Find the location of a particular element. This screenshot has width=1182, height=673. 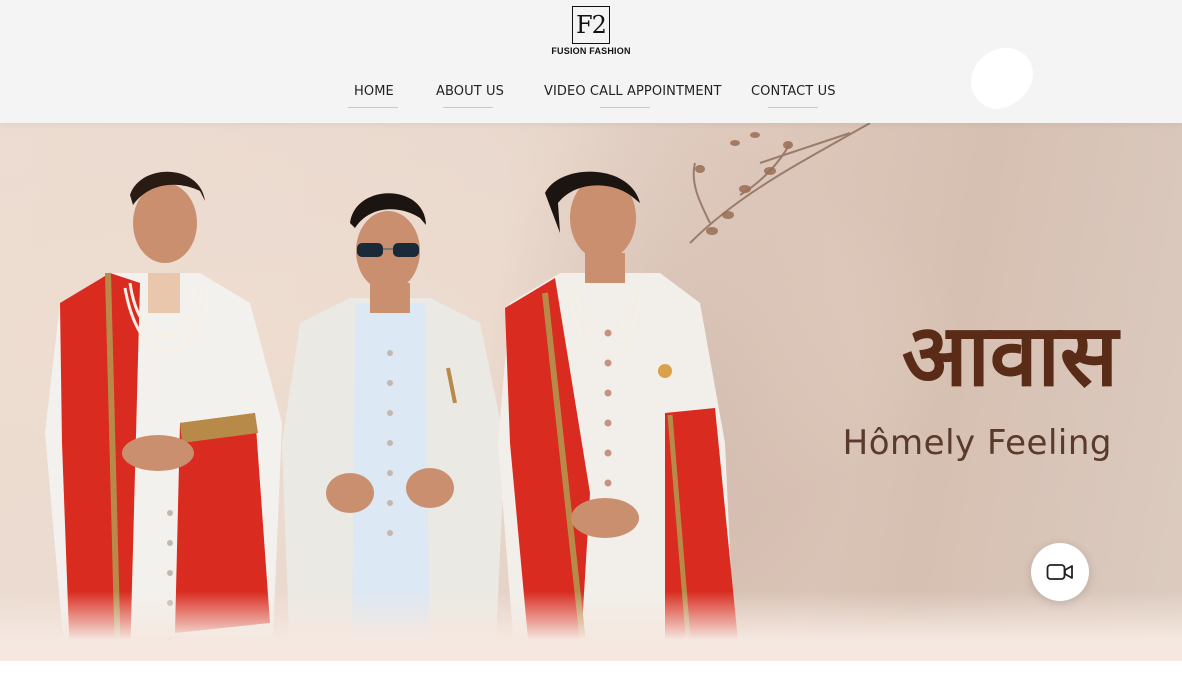

dried-branch-icon is located at coordinates (780, 183).